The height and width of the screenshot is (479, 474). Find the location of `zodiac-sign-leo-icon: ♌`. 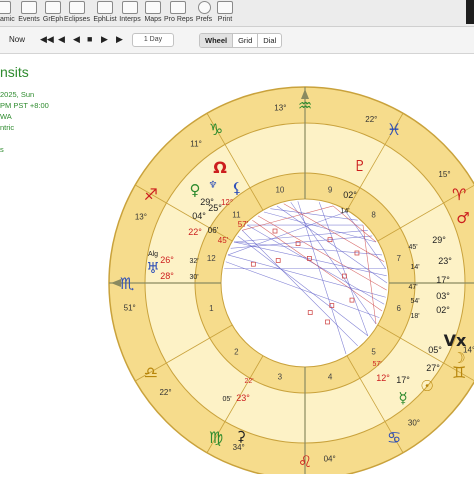

zodiac-sign-leo-icon: ♌ is located at coordinates (305, 461).